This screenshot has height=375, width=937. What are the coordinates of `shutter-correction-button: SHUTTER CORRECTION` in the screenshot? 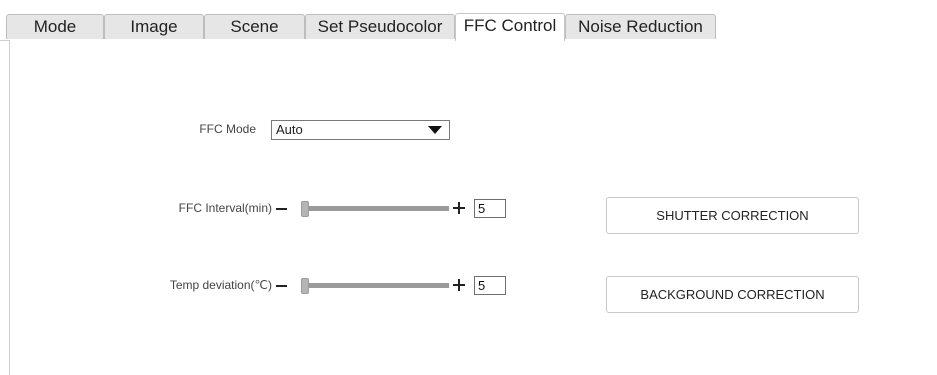 It's located at (732, 215).